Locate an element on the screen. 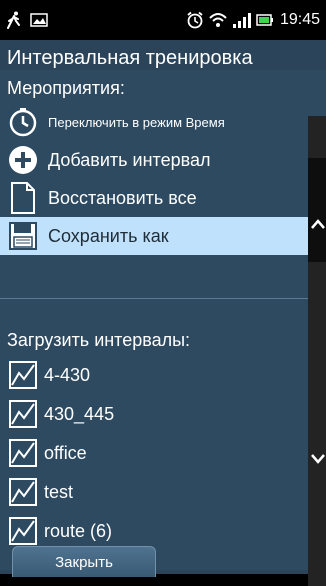 Image resolution: width=326 pixels, height=586 pixels. signal-icon is located at coordinates (242, 20).